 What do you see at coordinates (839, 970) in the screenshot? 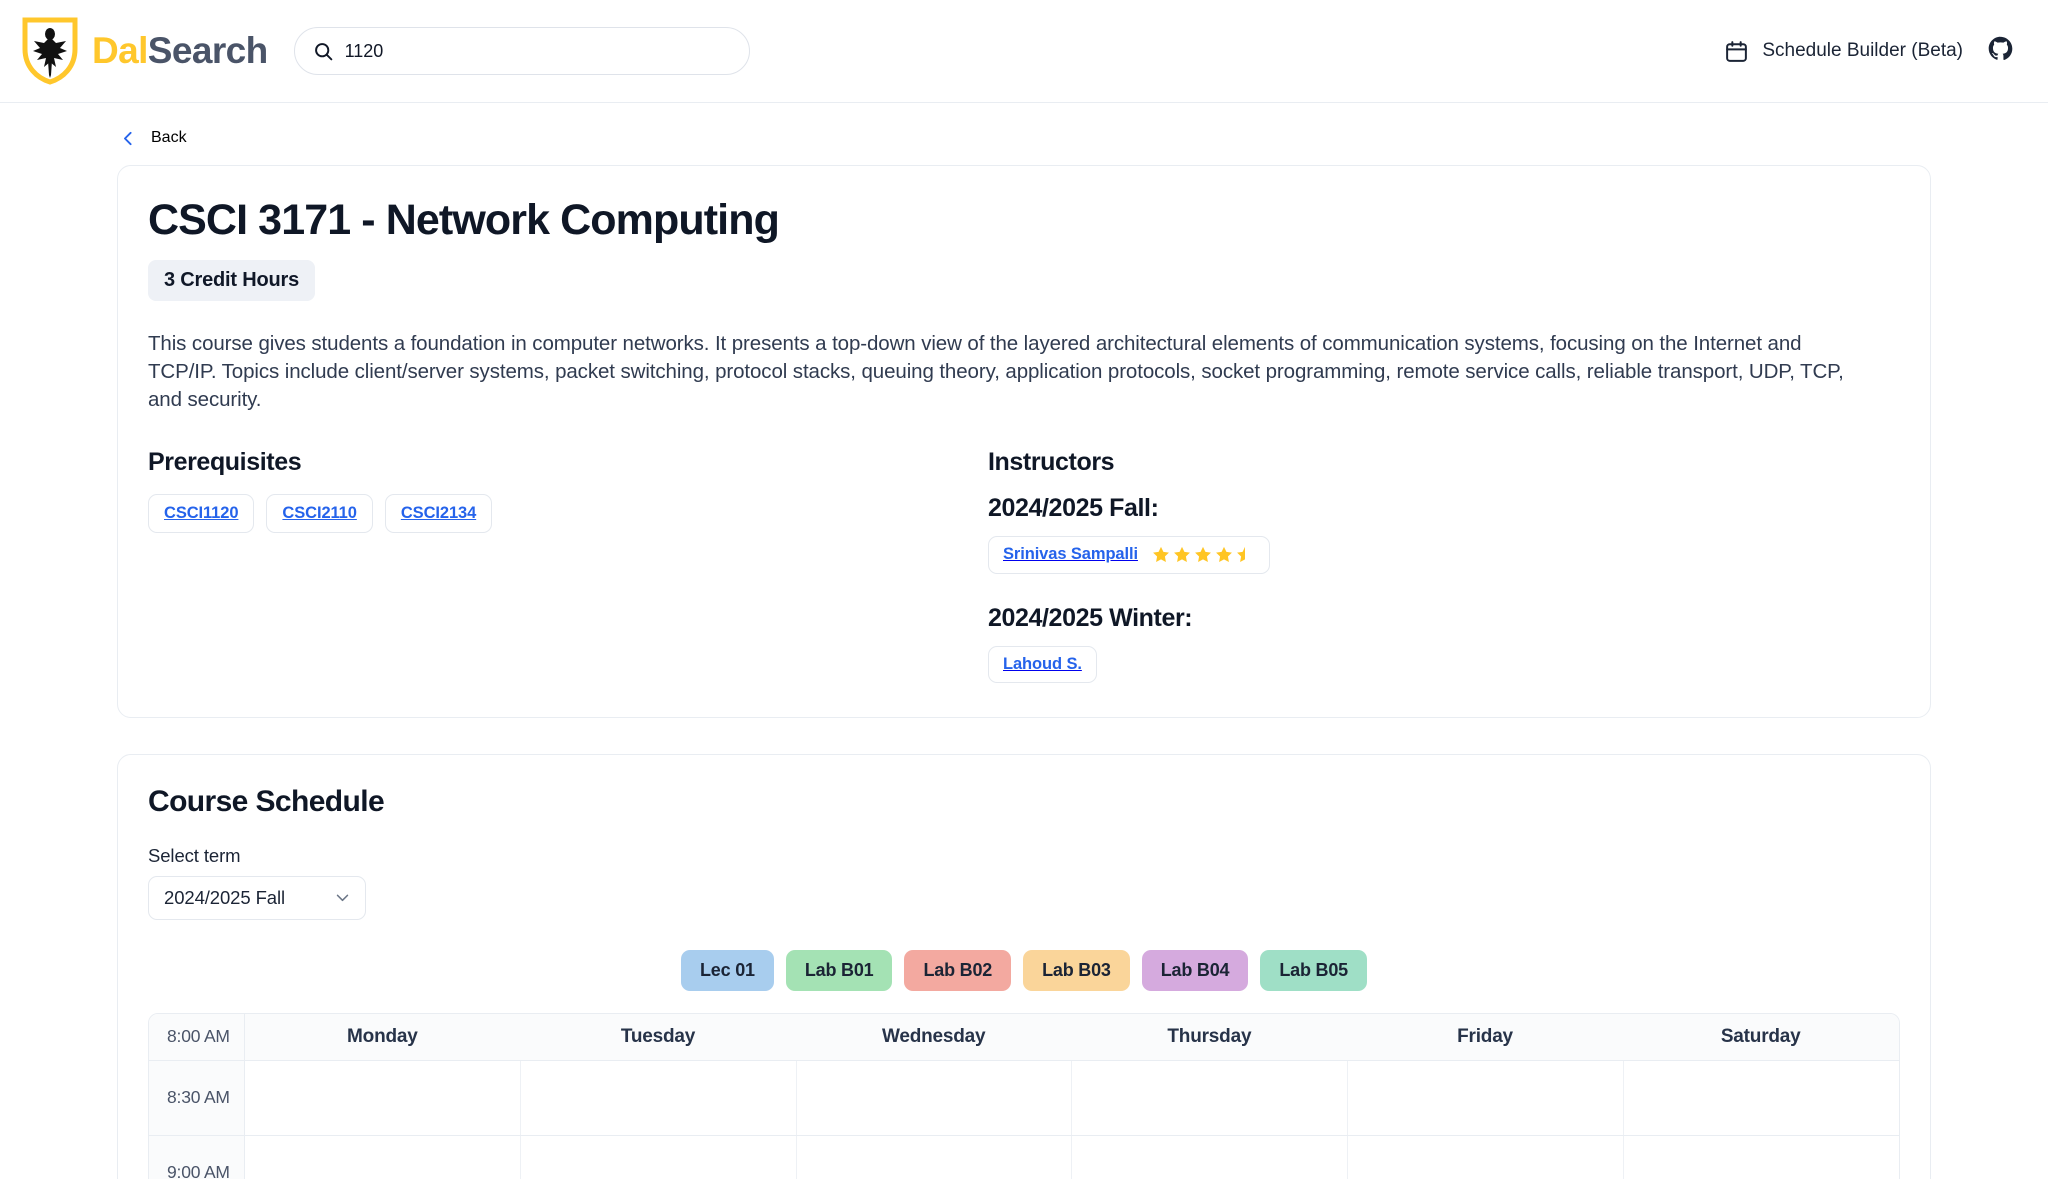
I see `section-chip-lab-b01: Lab B01` at bounding box center [839, 970].